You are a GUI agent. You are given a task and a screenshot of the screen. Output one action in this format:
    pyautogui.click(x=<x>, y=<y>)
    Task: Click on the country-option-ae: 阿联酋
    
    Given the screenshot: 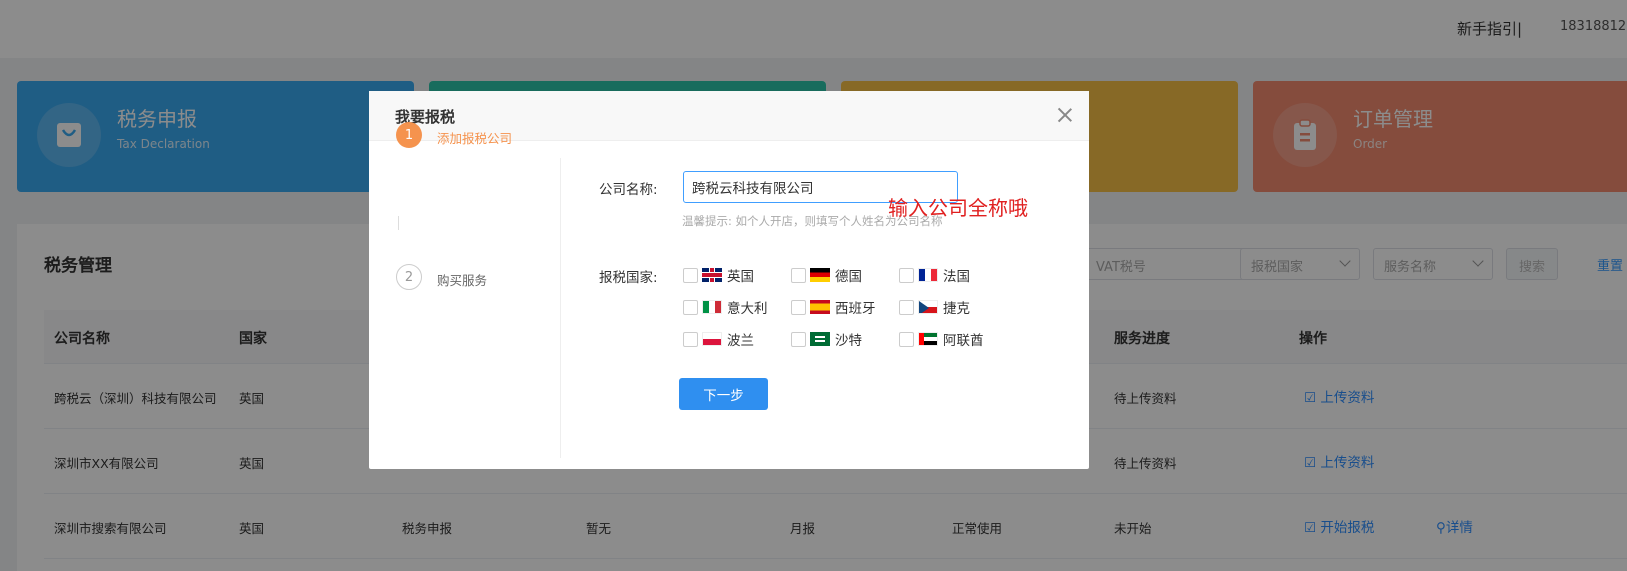 What is the action you would take?
    pyautogui.click(x=941, y=339)
    